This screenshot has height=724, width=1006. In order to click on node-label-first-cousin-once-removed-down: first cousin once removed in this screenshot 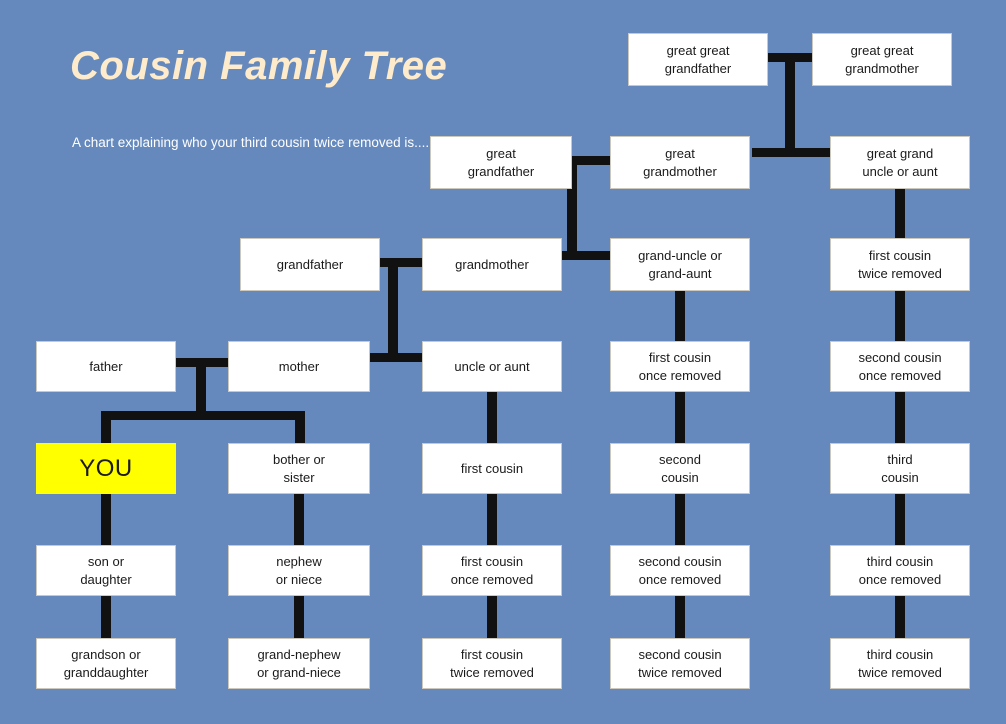, I will do `click(492, 570)`.